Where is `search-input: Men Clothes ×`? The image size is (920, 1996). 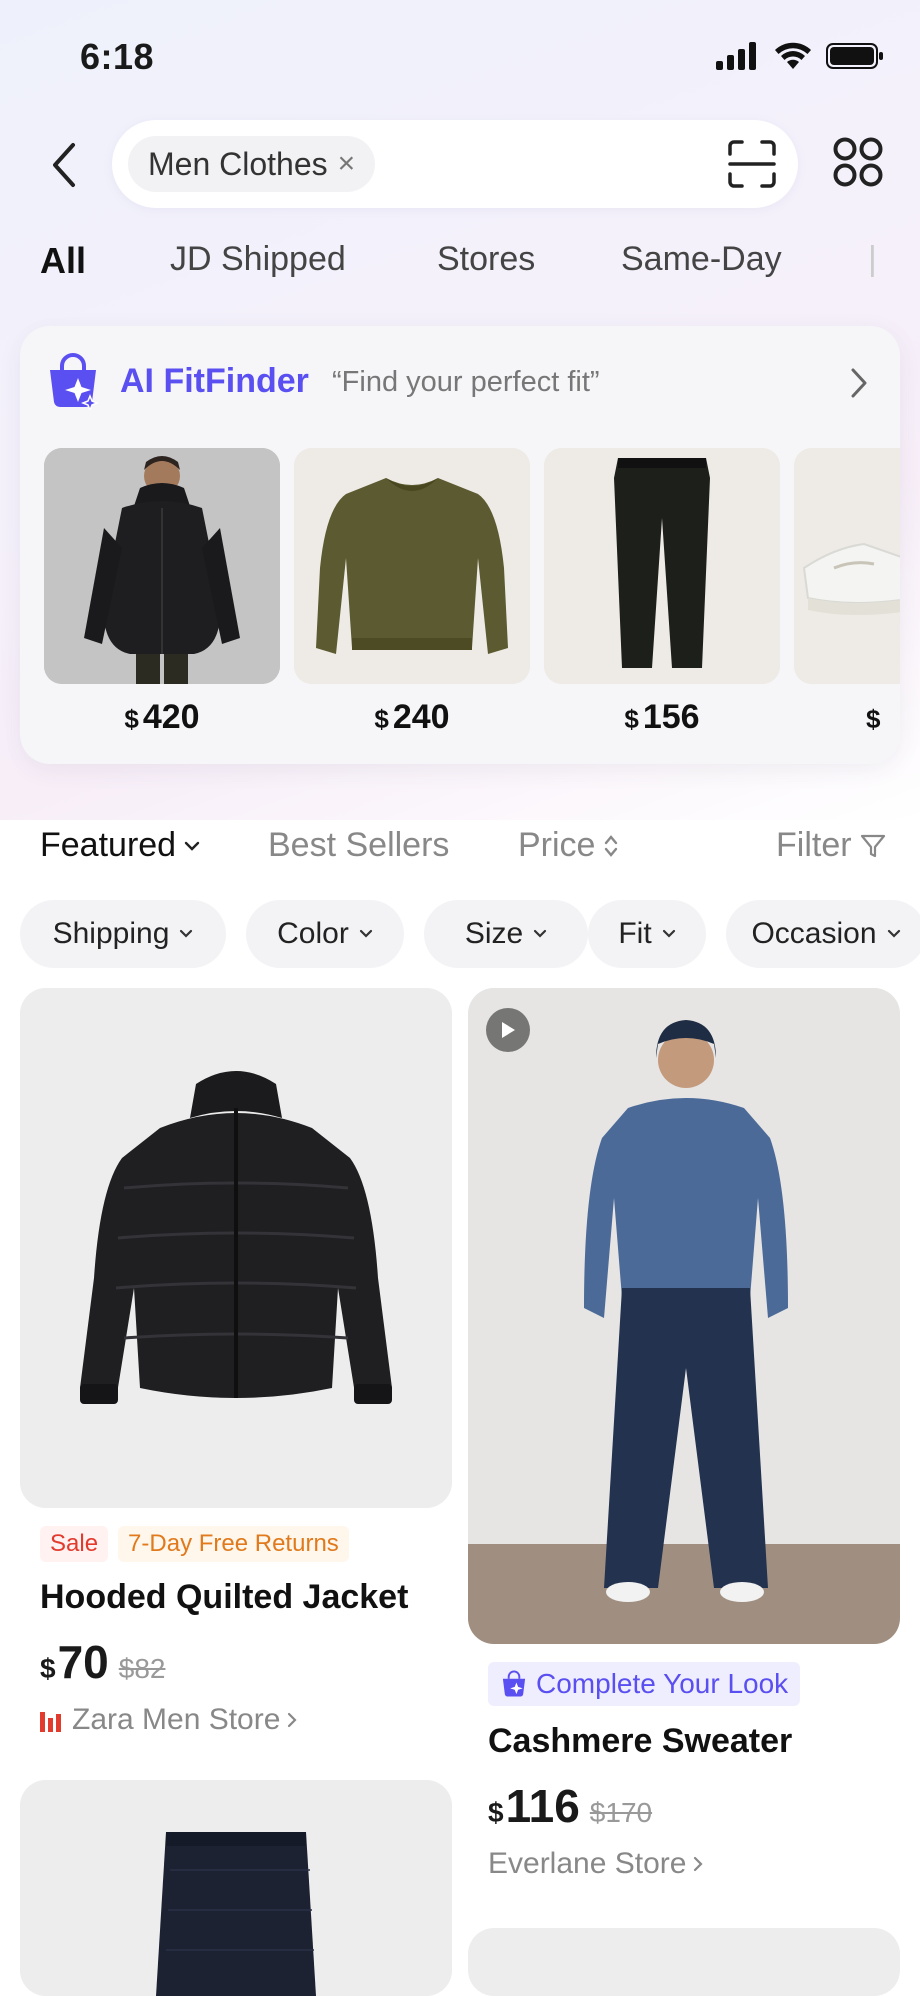
search-input: Men Clothes × is located at coordinates (455, 164).